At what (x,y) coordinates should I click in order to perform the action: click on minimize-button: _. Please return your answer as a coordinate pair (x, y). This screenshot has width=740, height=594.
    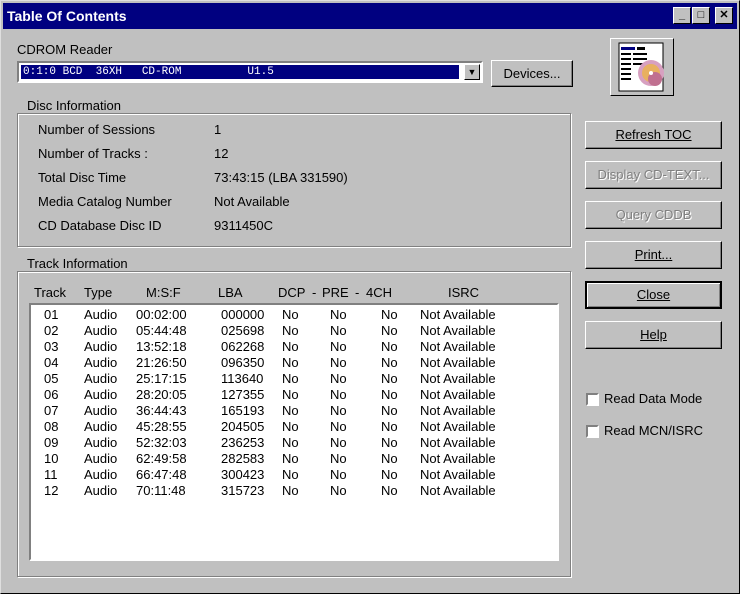
    Looking at the image, I should click on (682, 15).